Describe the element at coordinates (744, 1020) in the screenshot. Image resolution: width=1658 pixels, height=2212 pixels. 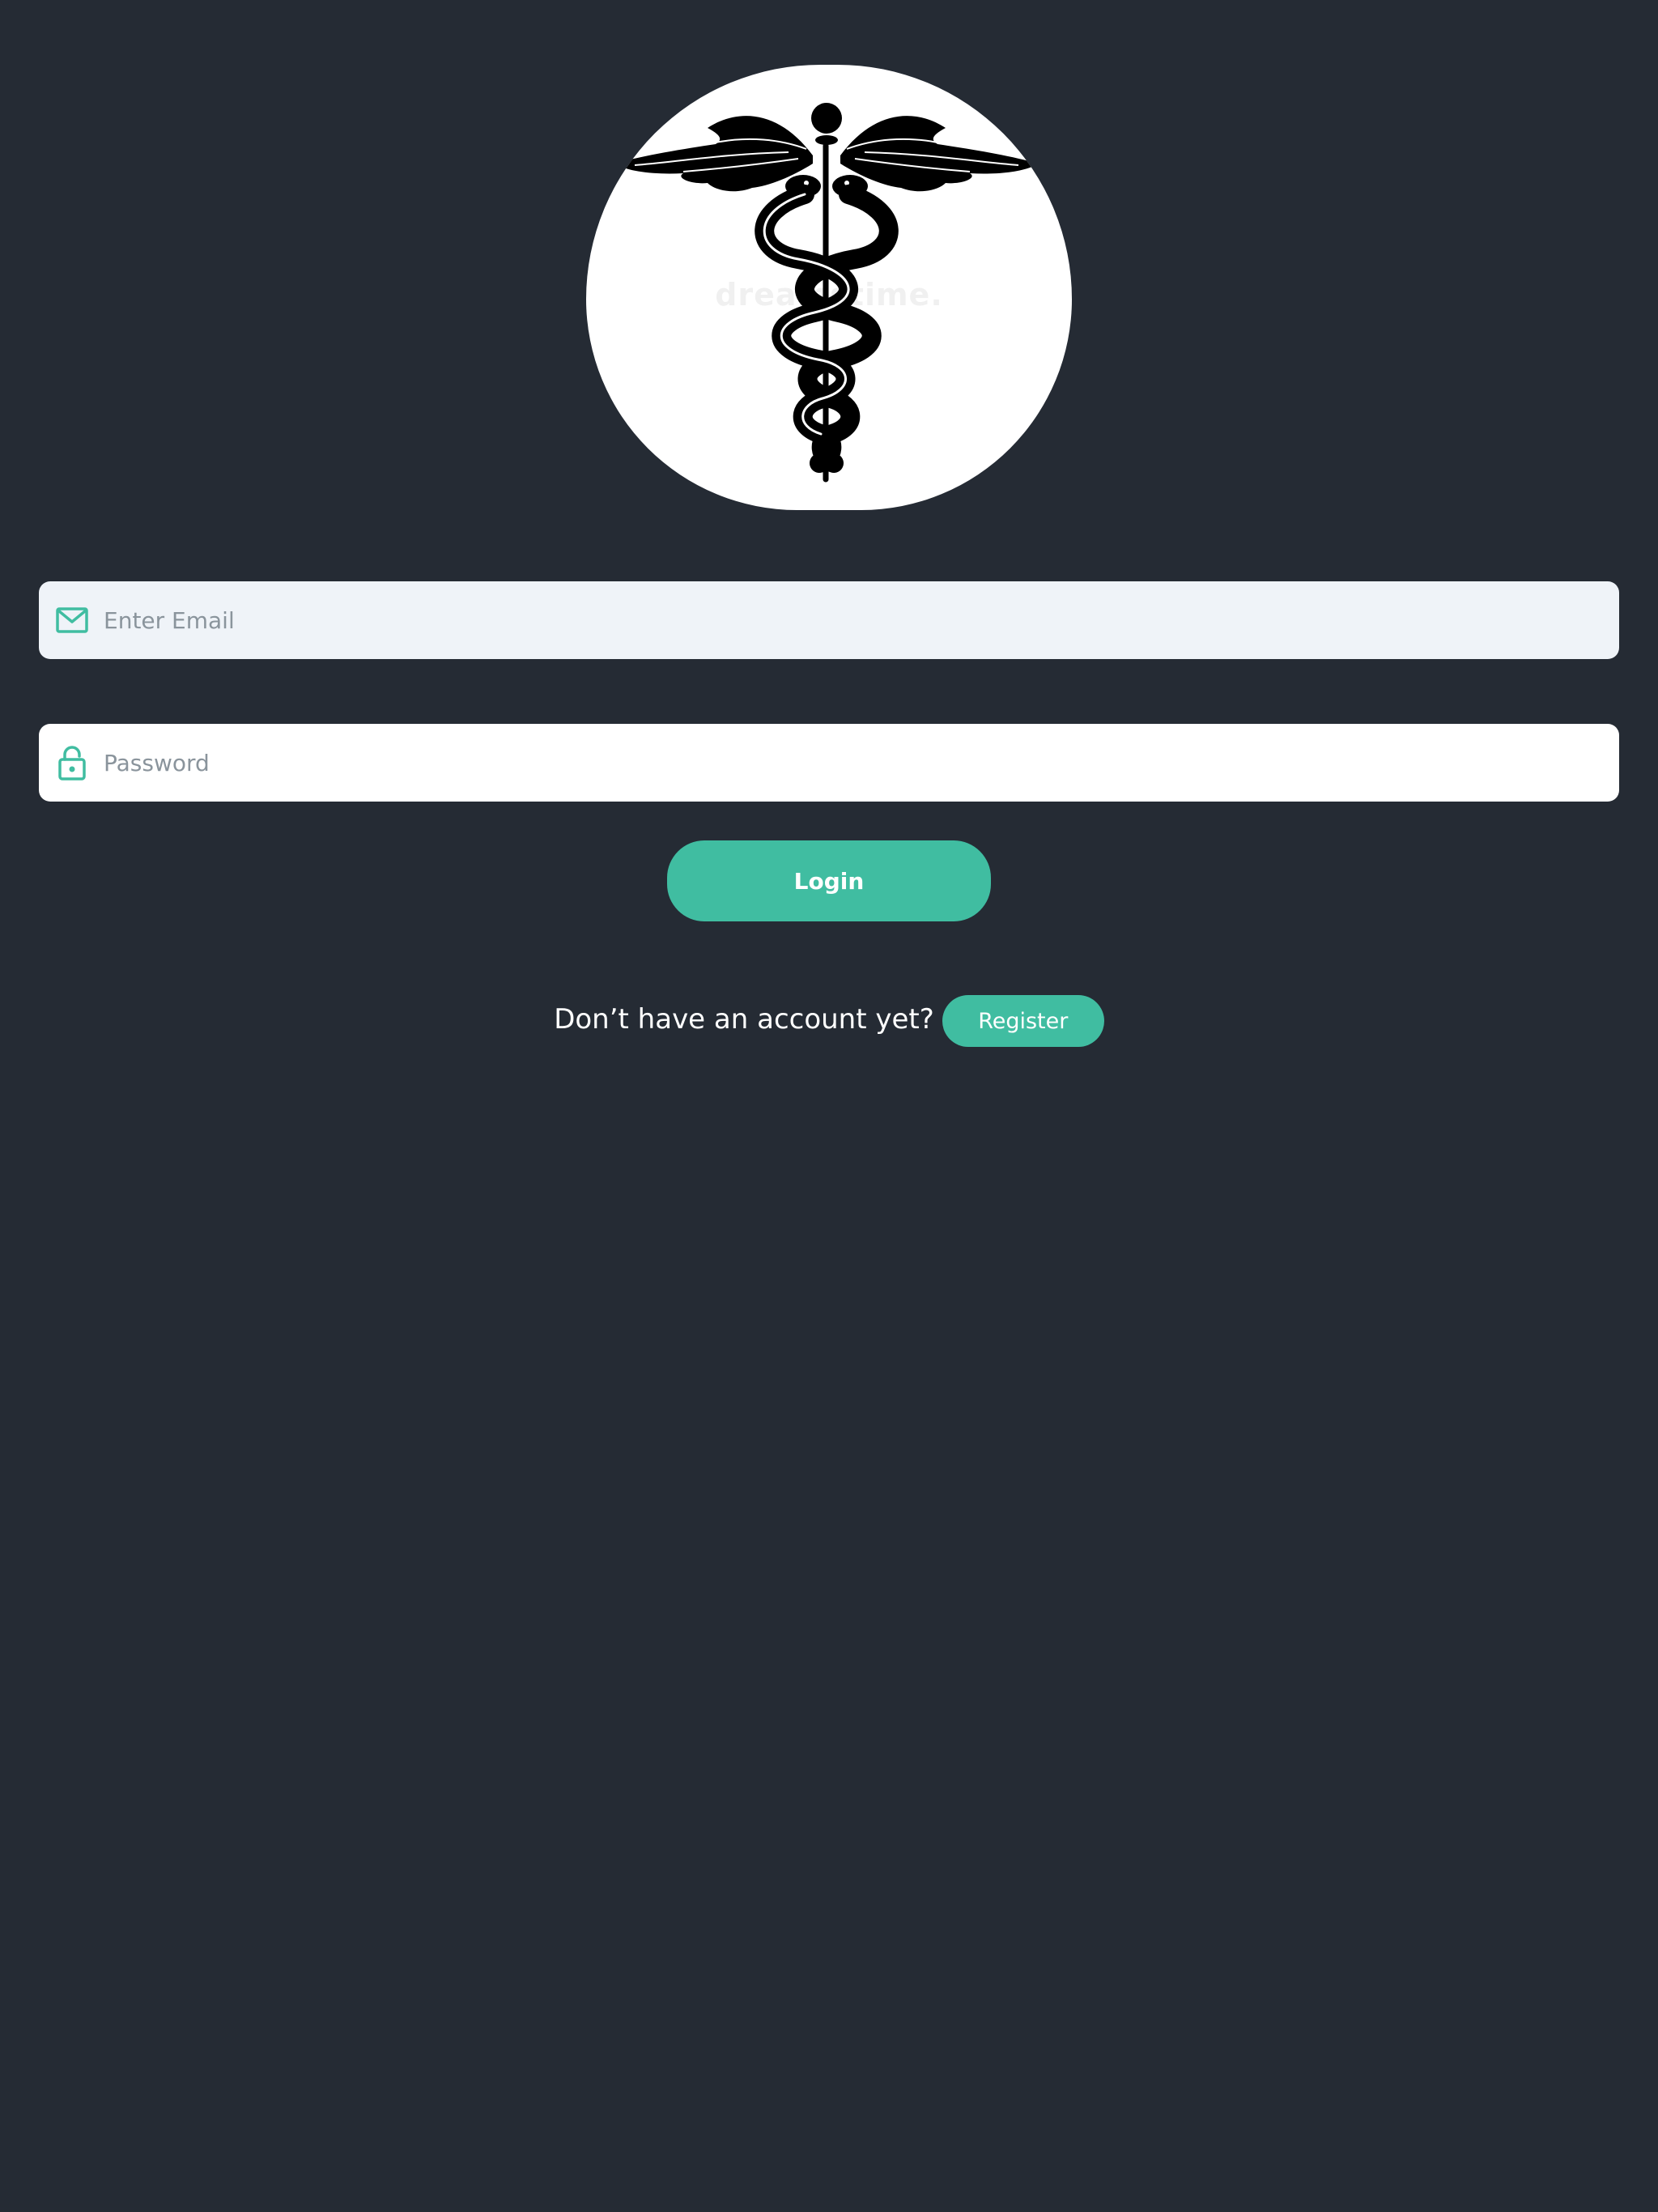
I see `register-prompt: Don’t have an account yet?` at that location.